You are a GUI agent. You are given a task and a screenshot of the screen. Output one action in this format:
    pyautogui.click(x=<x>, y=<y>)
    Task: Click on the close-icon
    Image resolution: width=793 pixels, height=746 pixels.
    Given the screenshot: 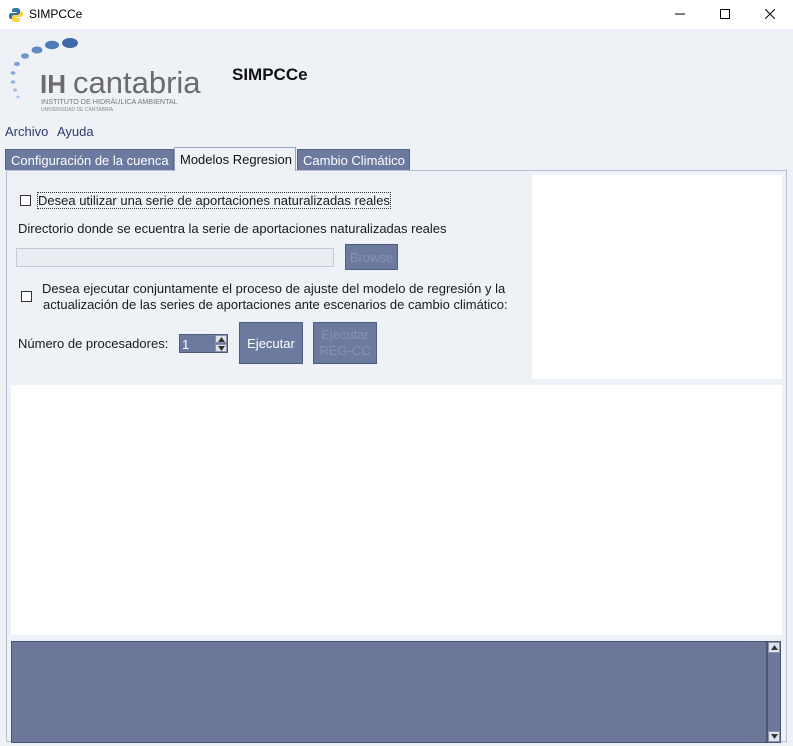 What is the action you would take?
    pyautogui.click(x=770, y=14)
    